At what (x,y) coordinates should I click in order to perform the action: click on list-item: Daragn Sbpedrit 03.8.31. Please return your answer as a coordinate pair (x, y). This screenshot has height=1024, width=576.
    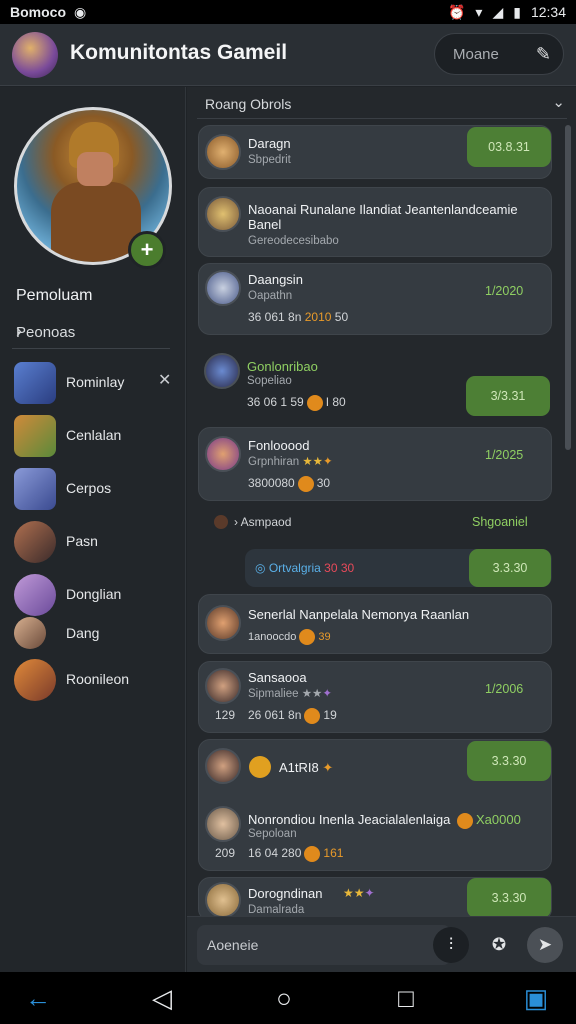
    Looking at the image, I should click on (375, 152).